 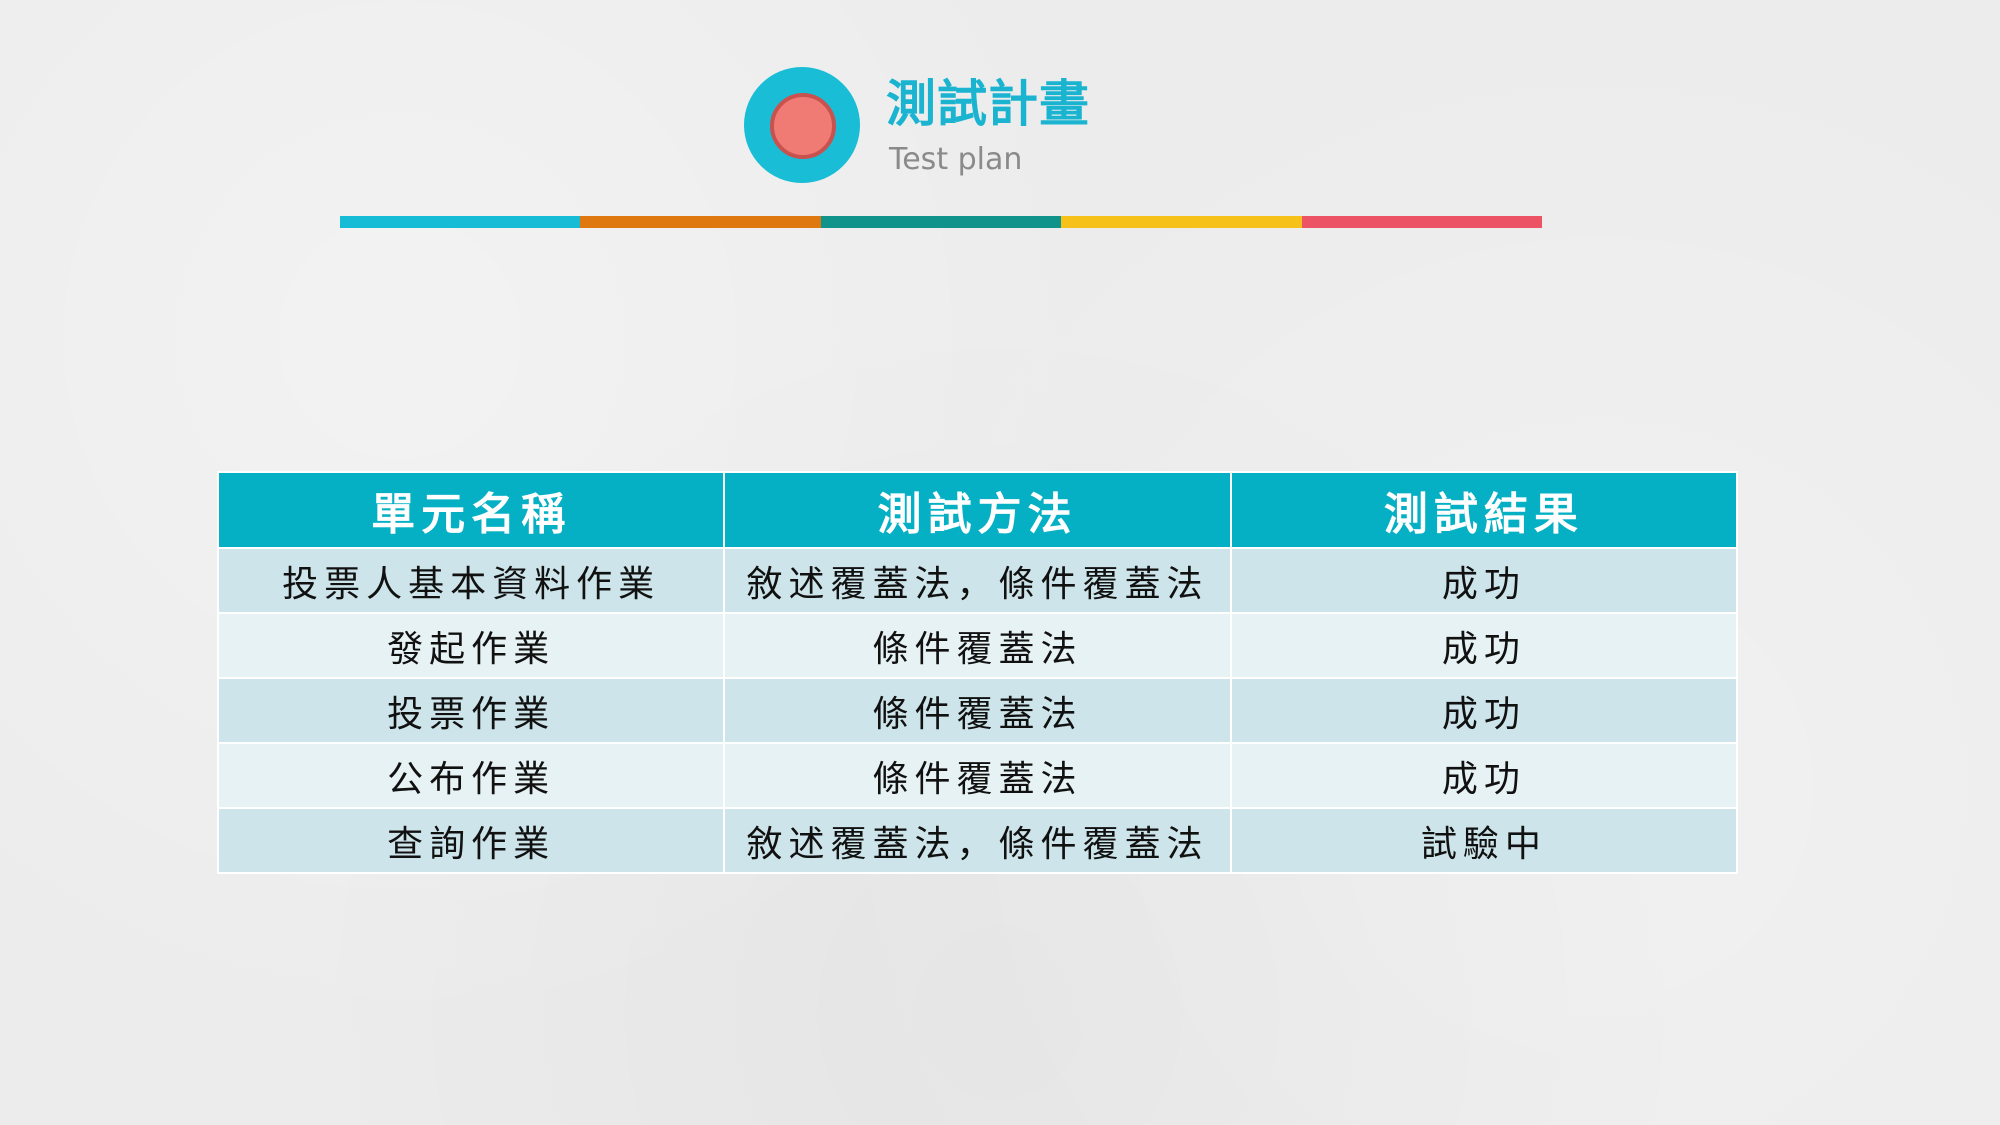 I want to click on table-row: 查詢作業 敘述覆蓋法，條件覆蓋法 試驗中, so click(x=977, y=840).